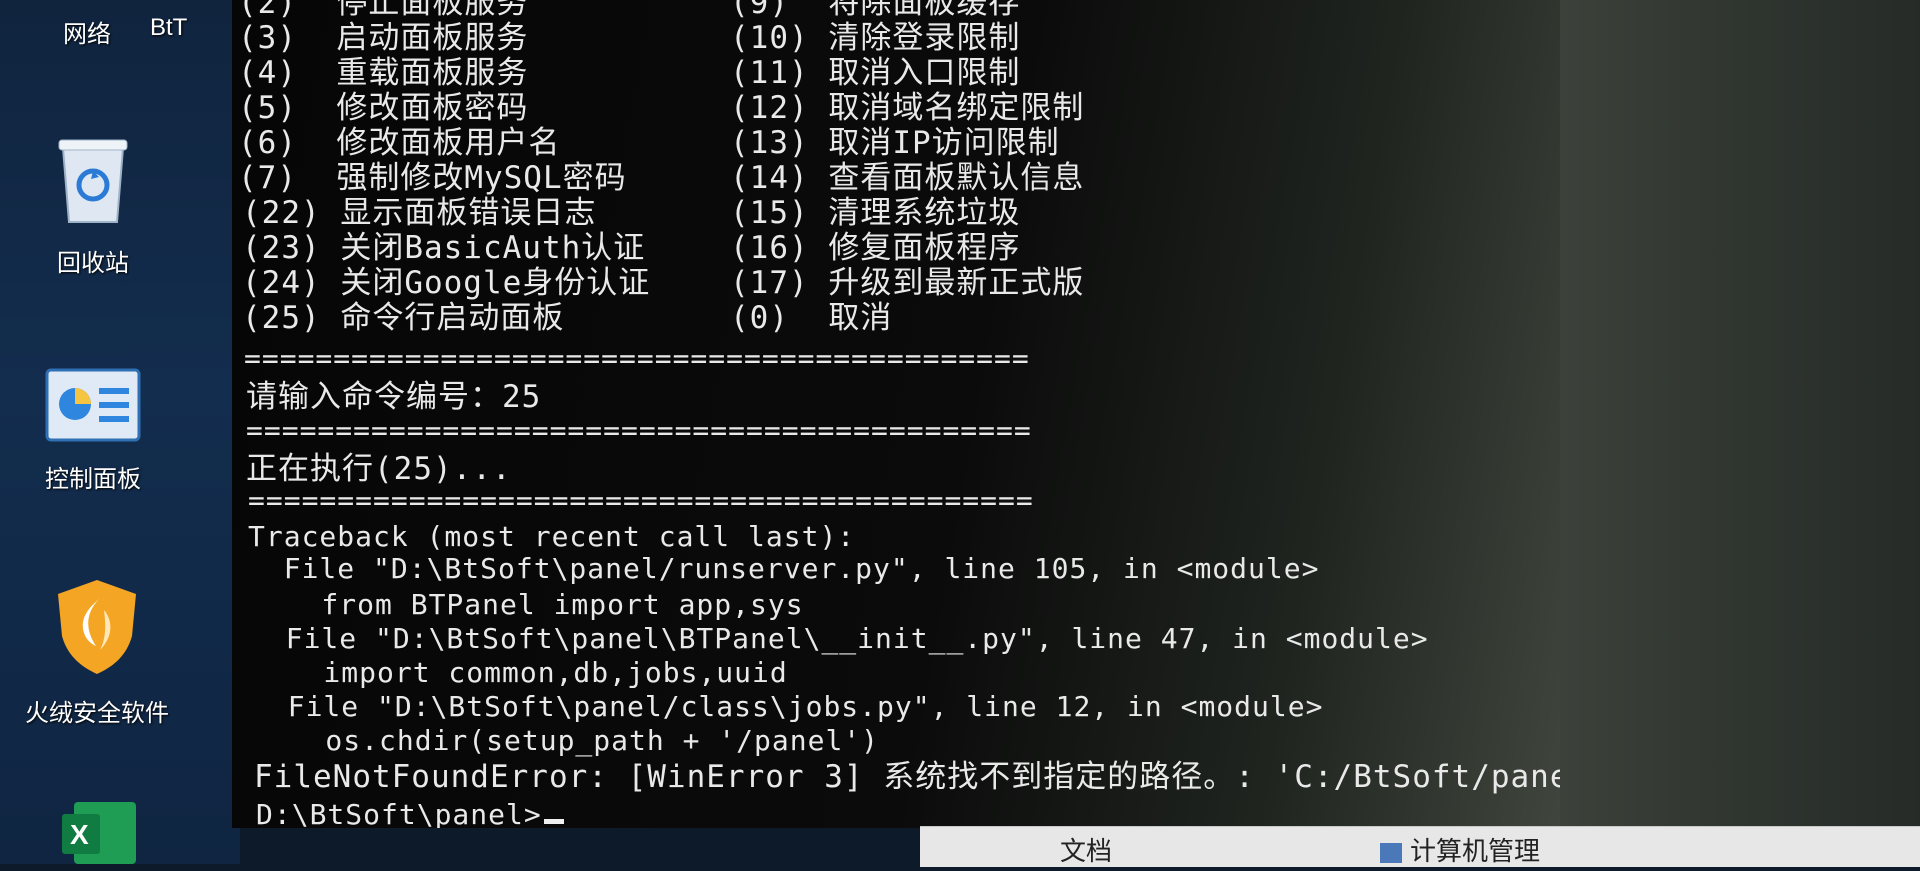 This screenshot has width=1920, height=871. What do you see at coordinates (1475, 851) in the screenshot?
I see `computer-management-label: 计算机管理` at bounding box center [1475, 851].